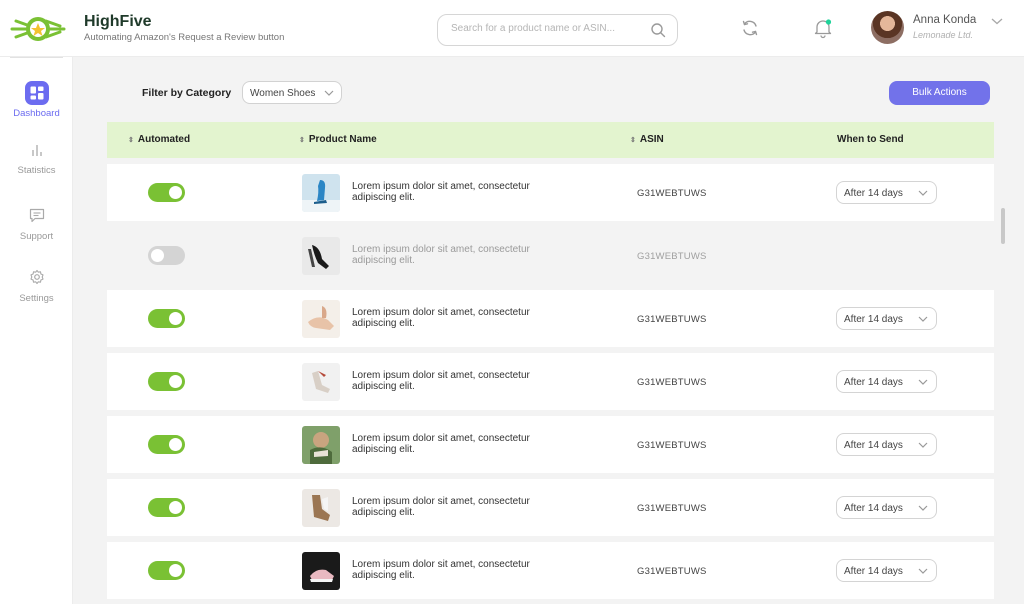  Describe the element at coordinates (36, 236) in the screenshot. I see `sidebar-item-label: Support` at that location.